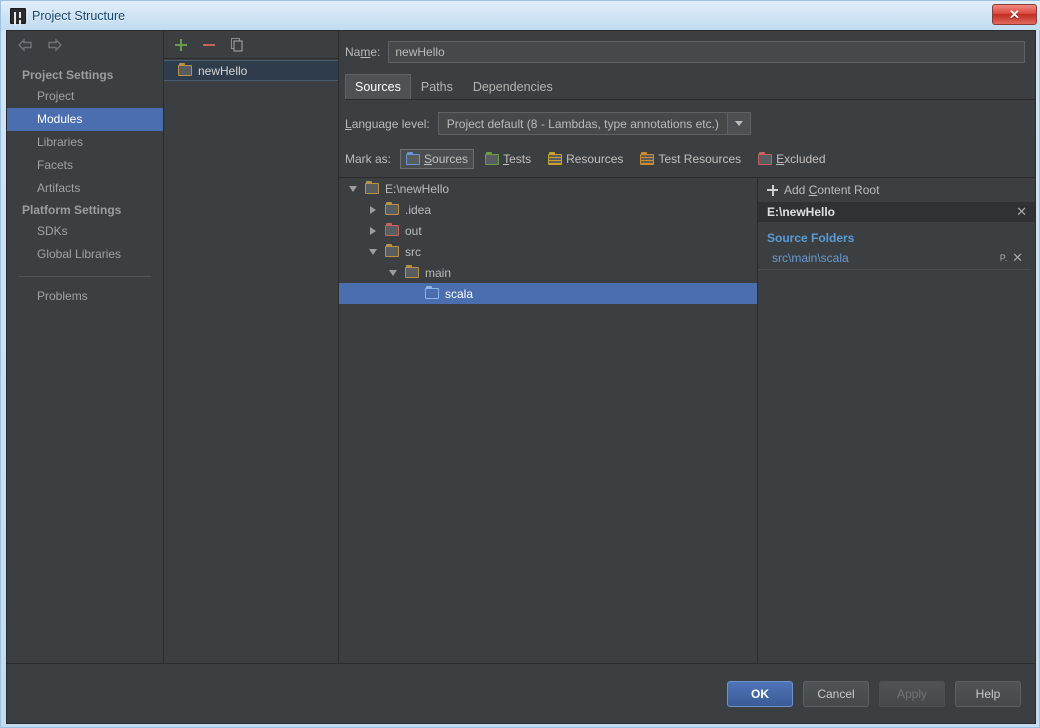 The height and width of the screenshot is (728, 1040). Describe the element at coordinates (647, 158) in the screenshot. I see `test-resources-folder-icon` at that location.